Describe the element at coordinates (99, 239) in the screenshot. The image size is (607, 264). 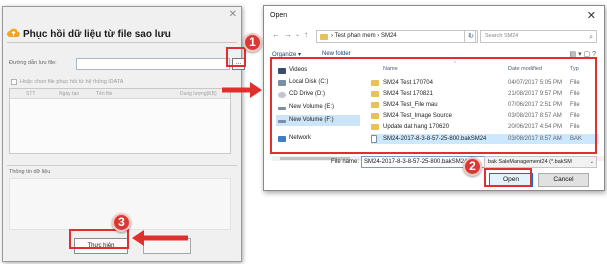
I see `execute-highlight` at that location.